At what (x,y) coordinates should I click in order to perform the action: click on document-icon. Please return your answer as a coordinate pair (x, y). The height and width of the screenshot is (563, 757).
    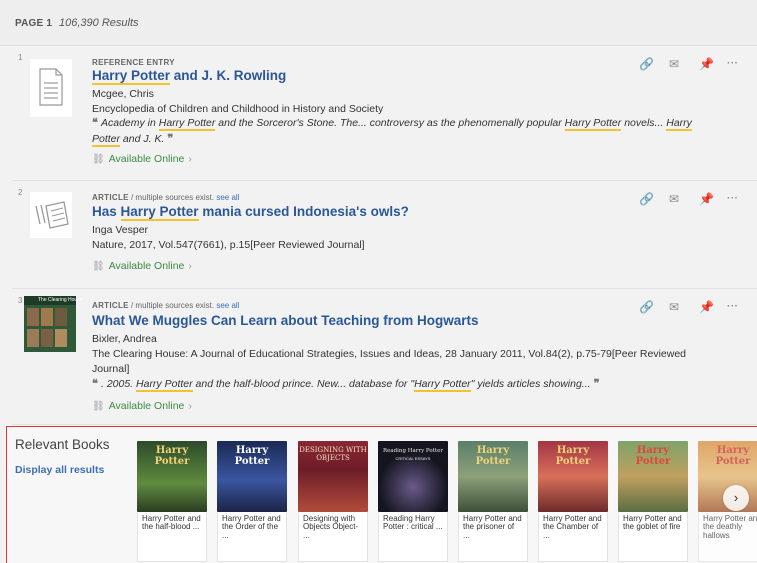
    Looking at the image, I should click on (51, 88).